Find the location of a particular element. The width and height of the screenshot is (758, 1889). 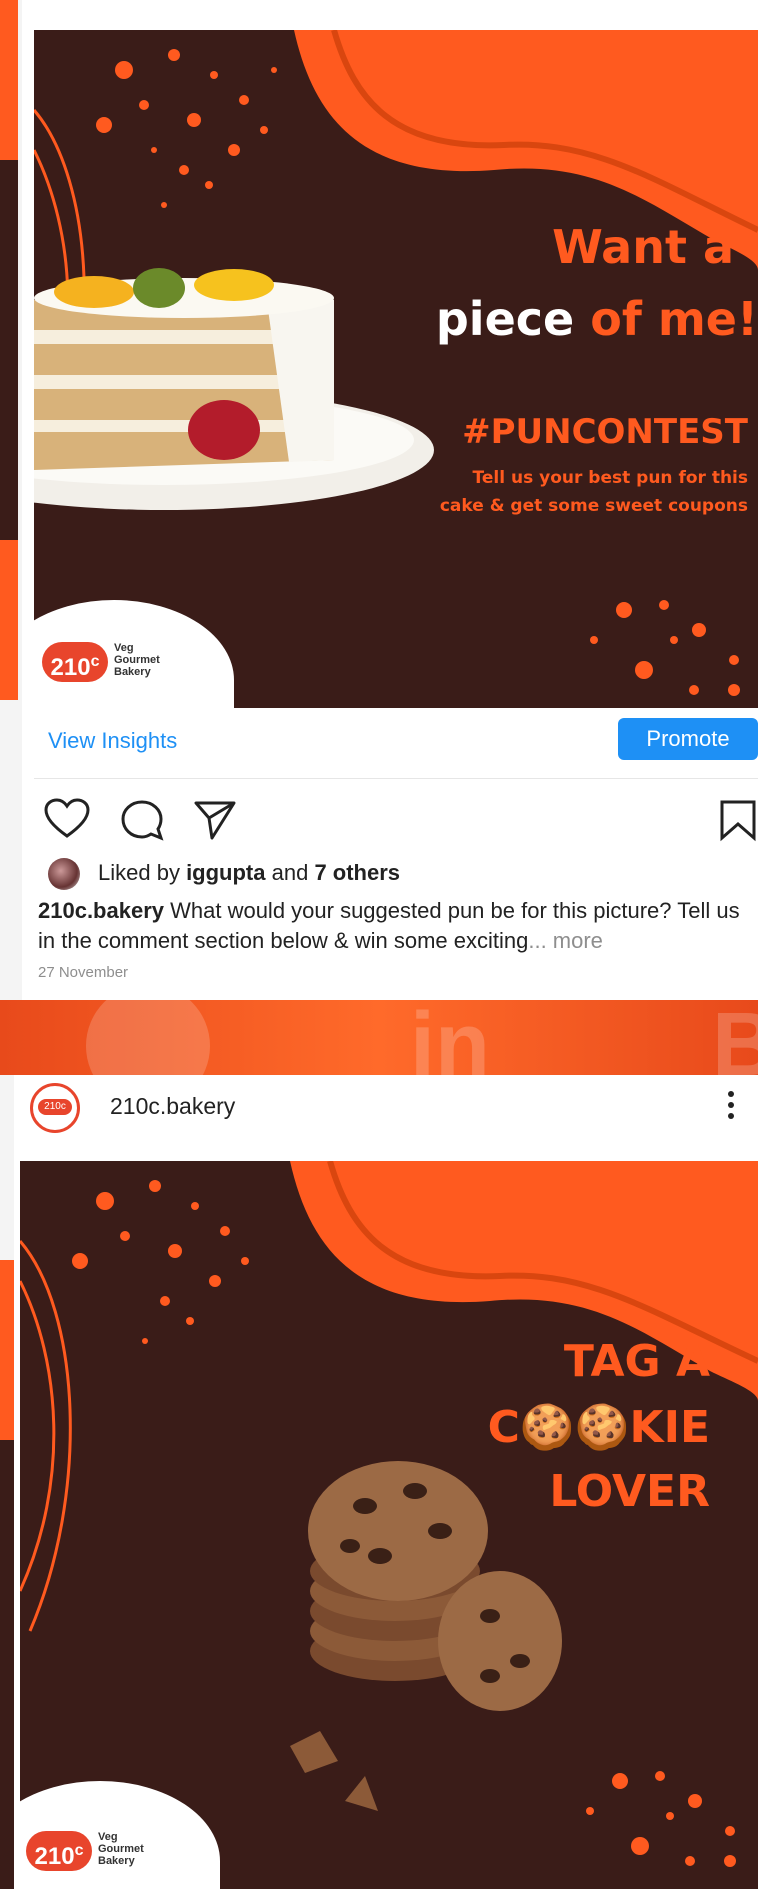

post2-line3: LOVER is located at coordinates (629, 1491).